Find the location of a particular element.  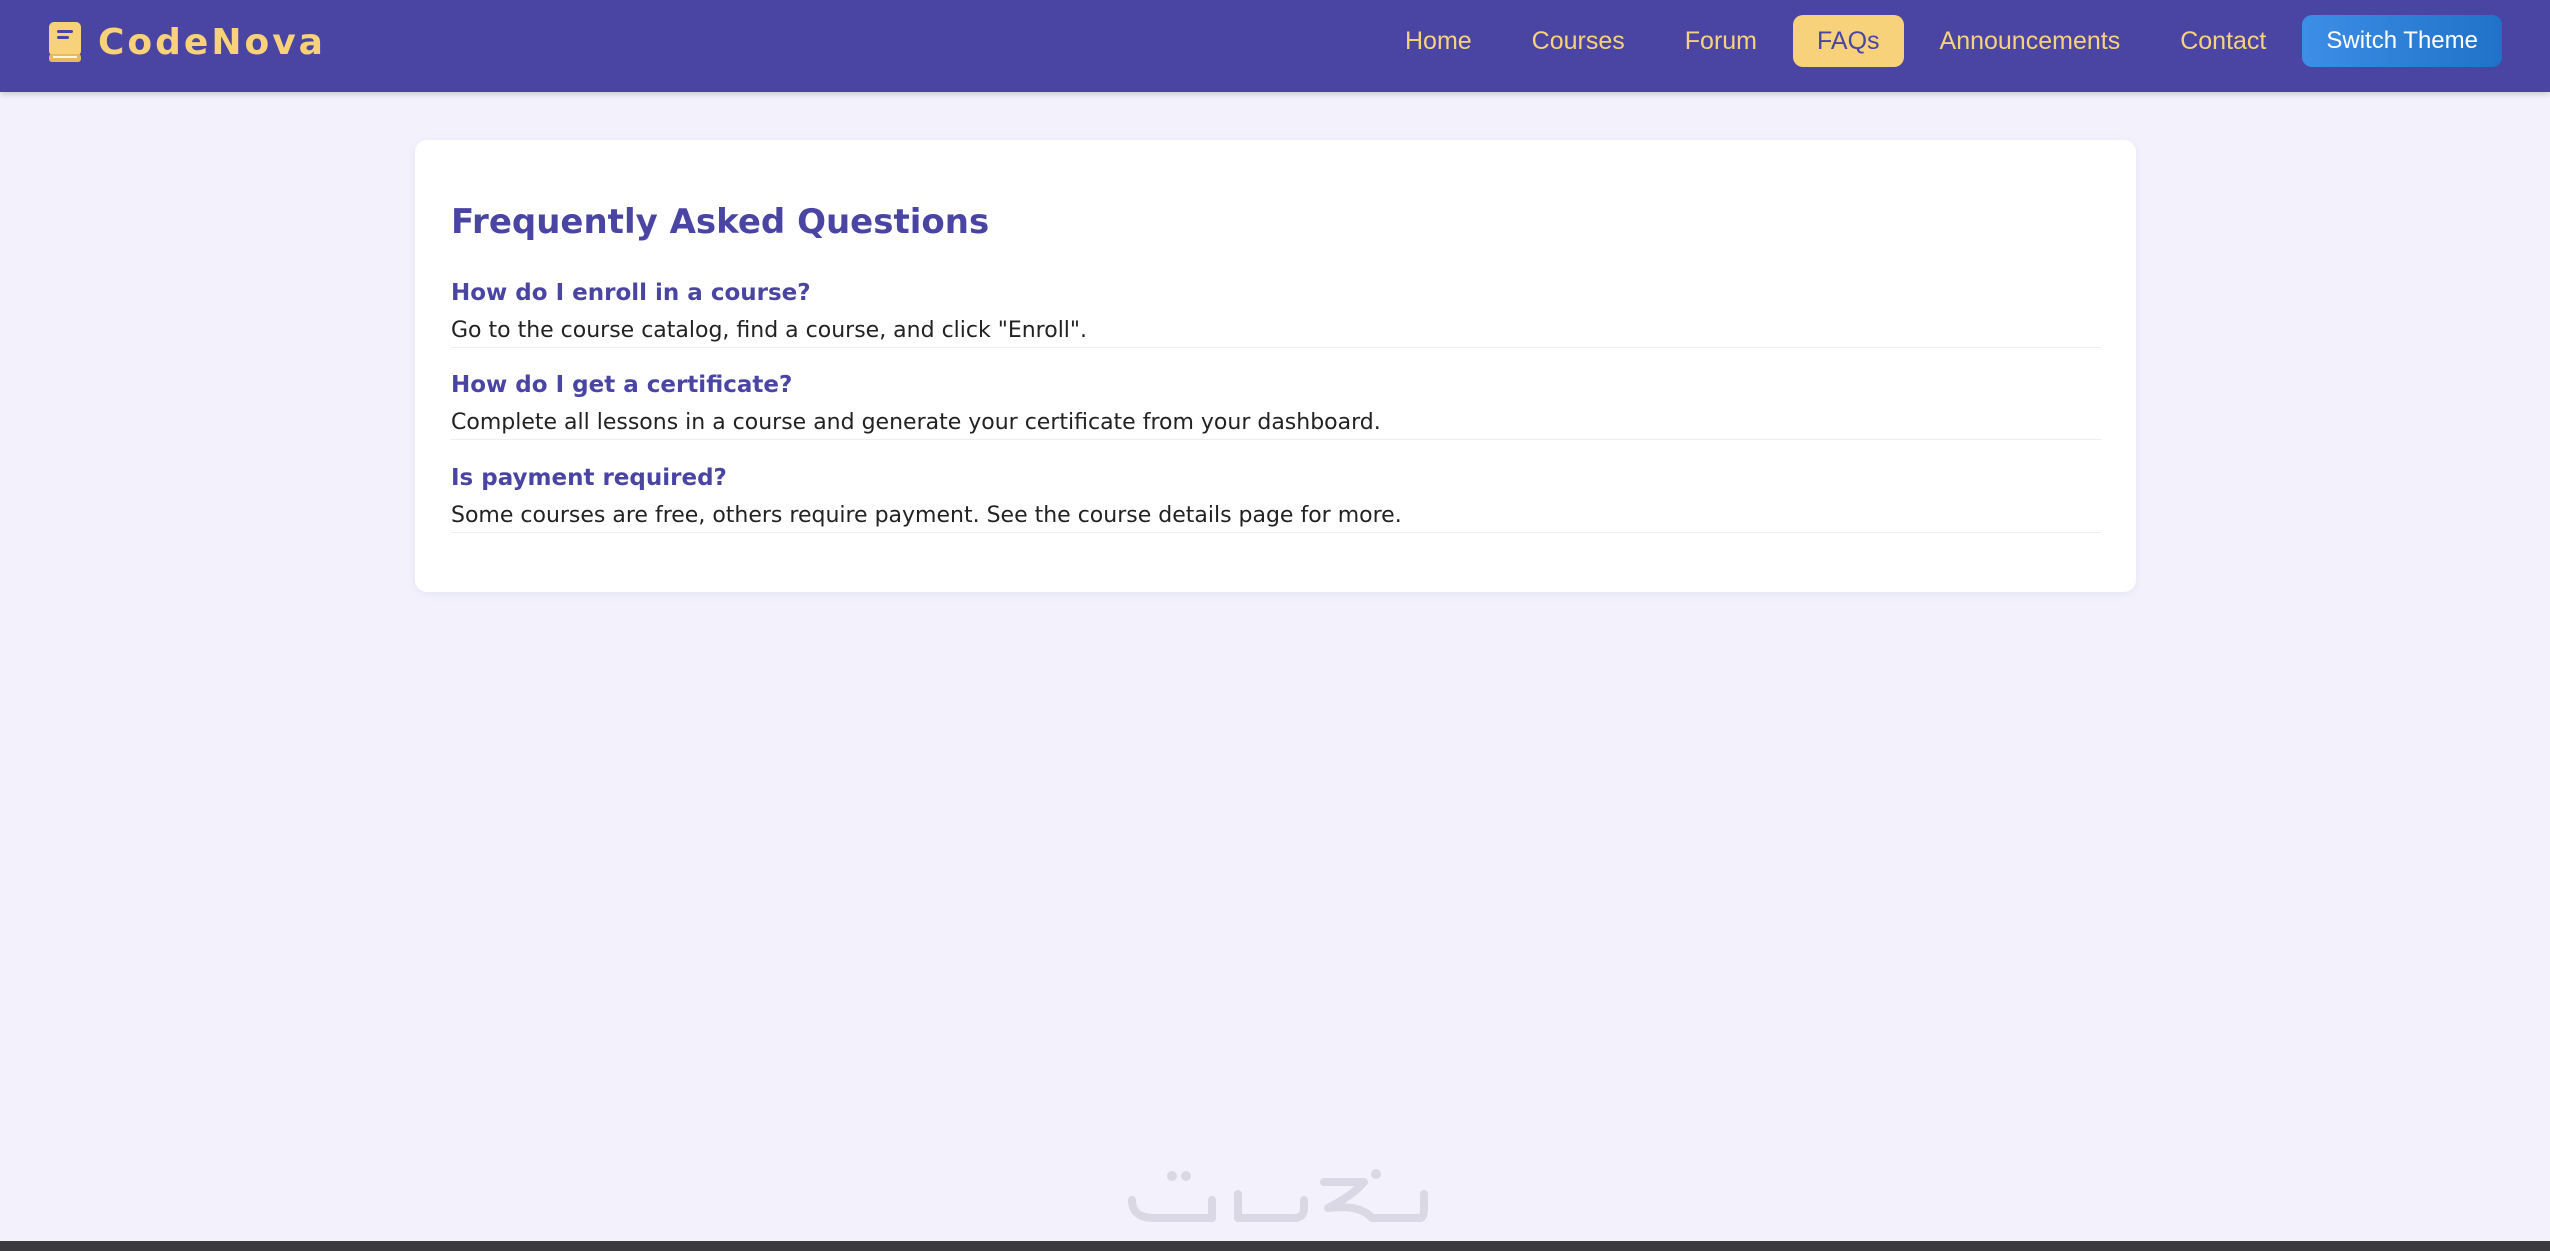

book-icon is located at coordinates (65, 42).